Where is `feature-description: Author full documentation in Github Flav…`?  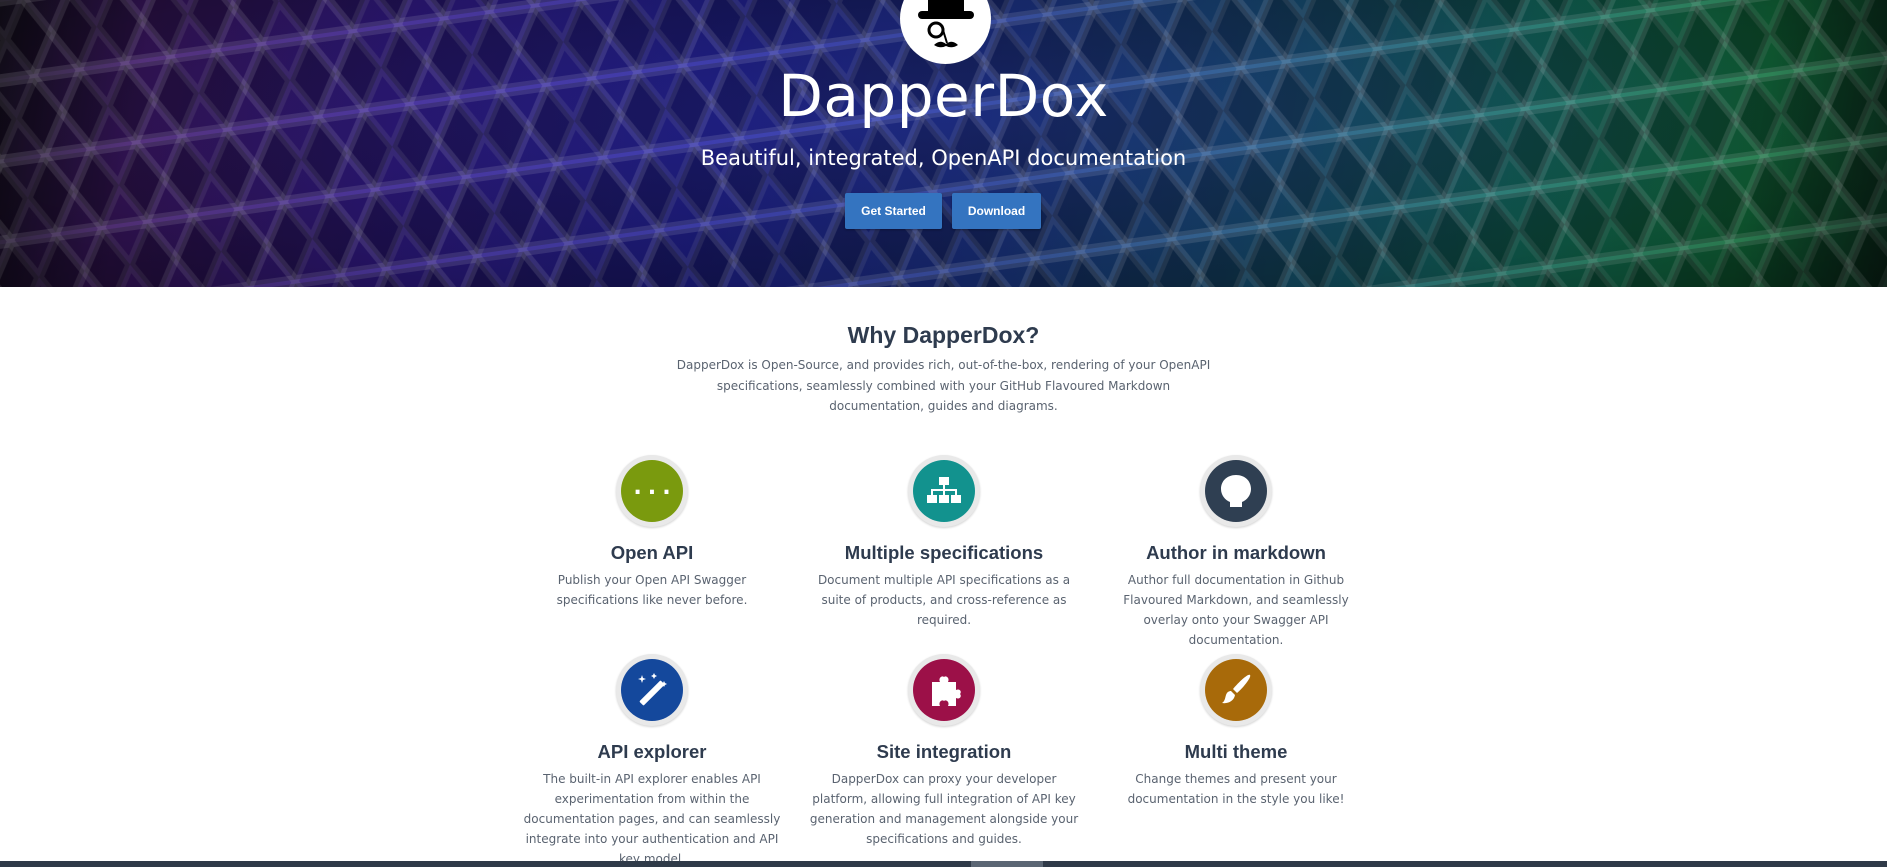
feature-description: Author full documentation in Github Flav… is located at coordinates (1236, 610).